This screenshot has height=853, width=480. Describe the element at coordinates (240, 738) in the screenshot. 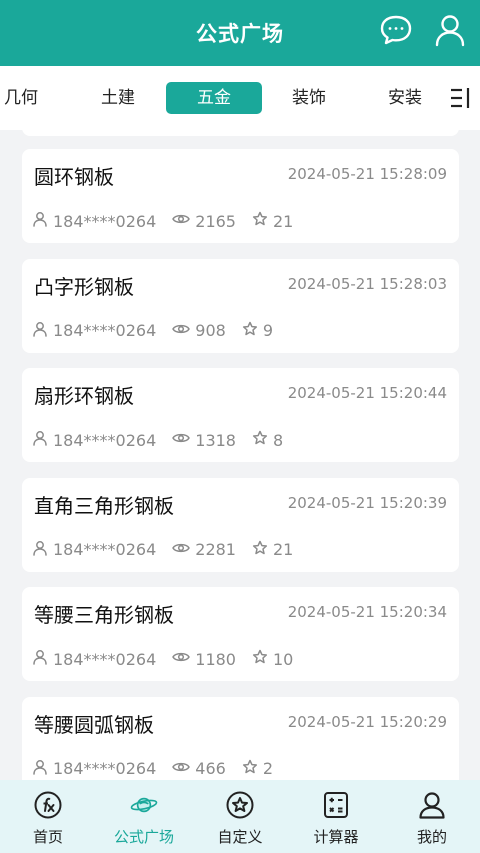

I see `list-item: 等腰圆弧钢板 2024-05-21 15:20:29 184****0264 466 2` at that location.